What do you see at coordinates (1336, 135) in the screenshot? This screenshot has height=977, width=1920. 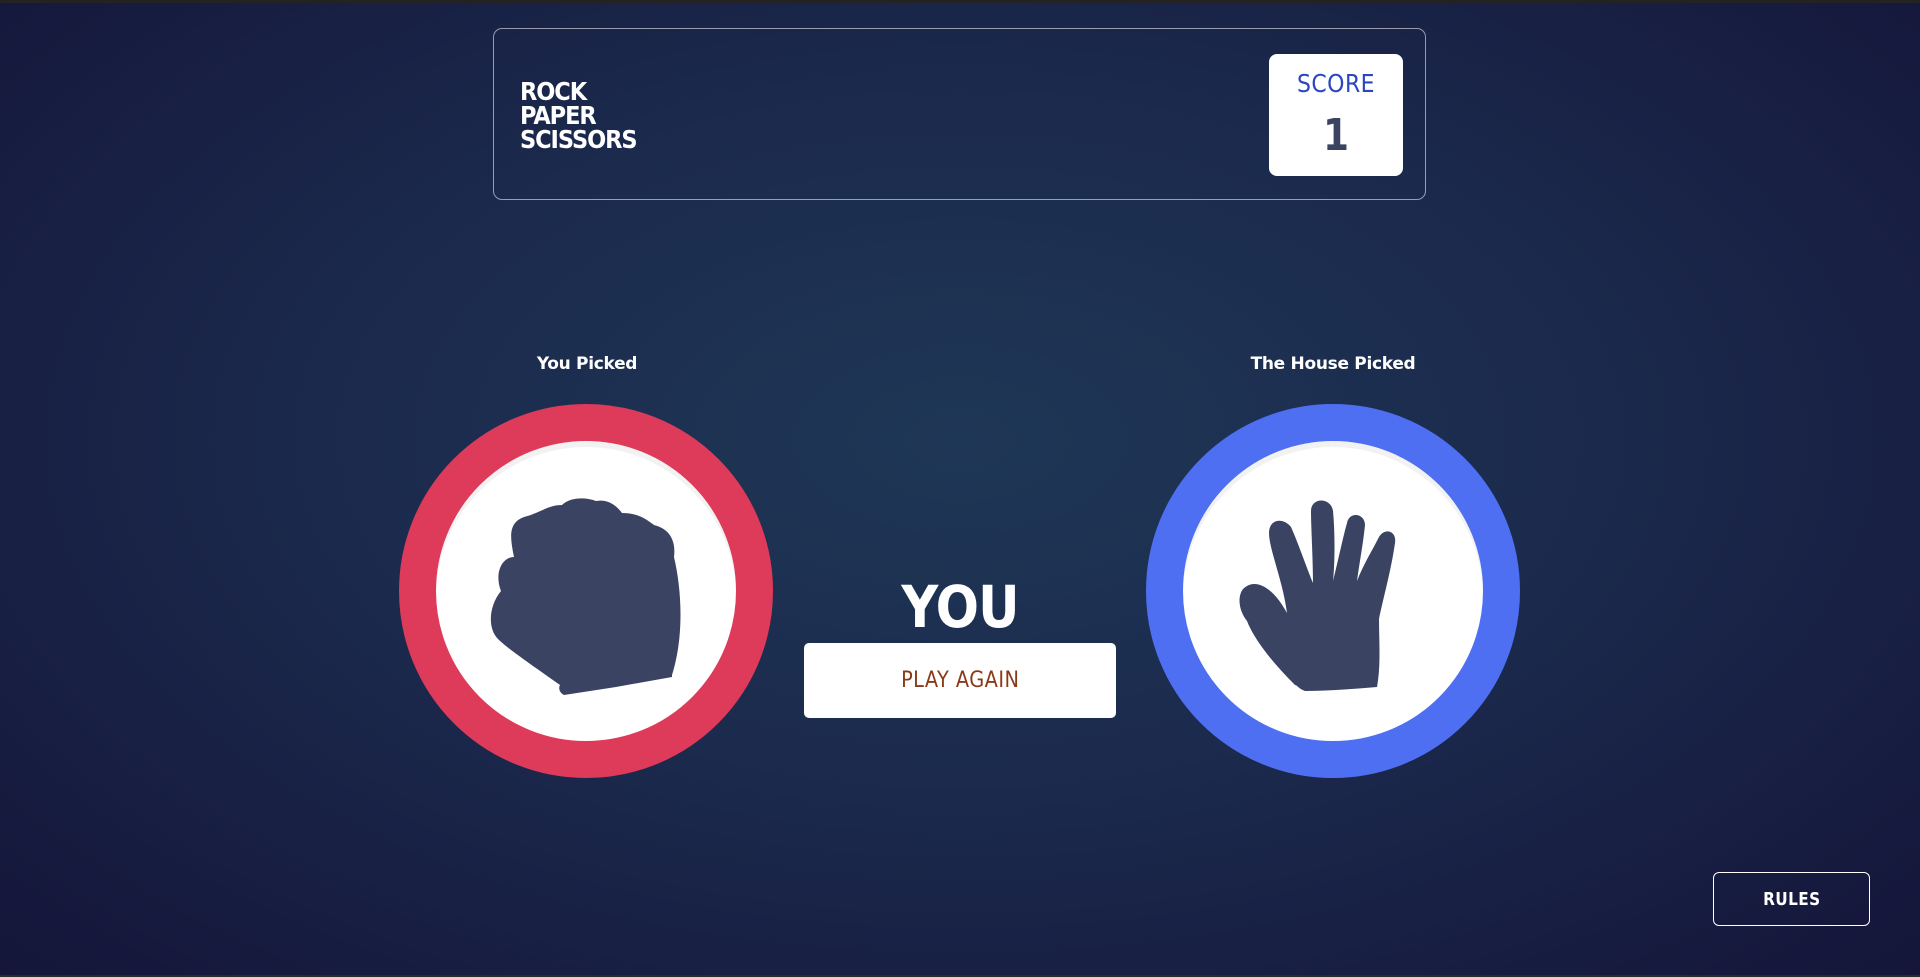 I see `score-value: 1` at bounding box center [1336, 135].